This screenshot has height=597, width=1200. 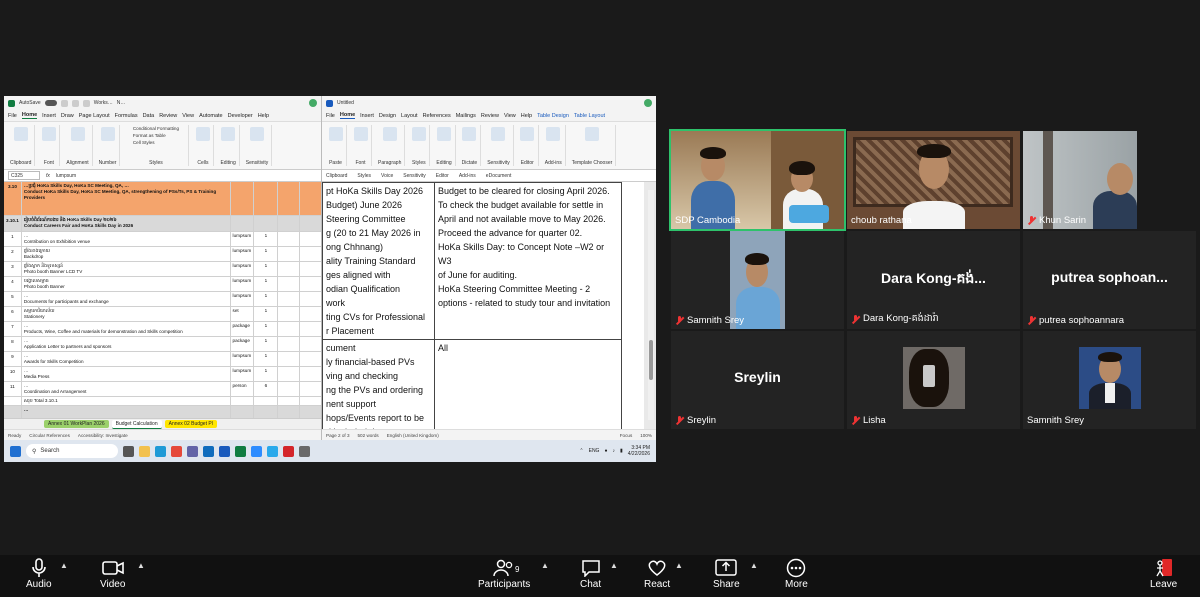 I want to click on cell-styles-button: Cell Styles, so click(x=156, y=142).